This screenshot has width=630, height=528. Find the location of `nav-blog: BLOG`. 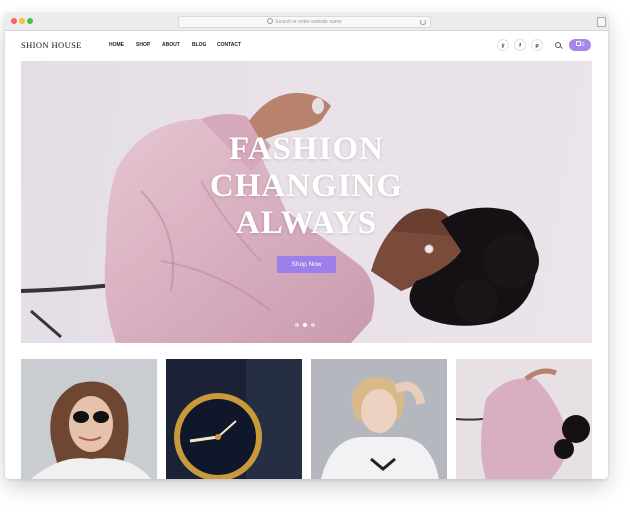

nav-blog: BLOG is located at coordinates (199, 45).